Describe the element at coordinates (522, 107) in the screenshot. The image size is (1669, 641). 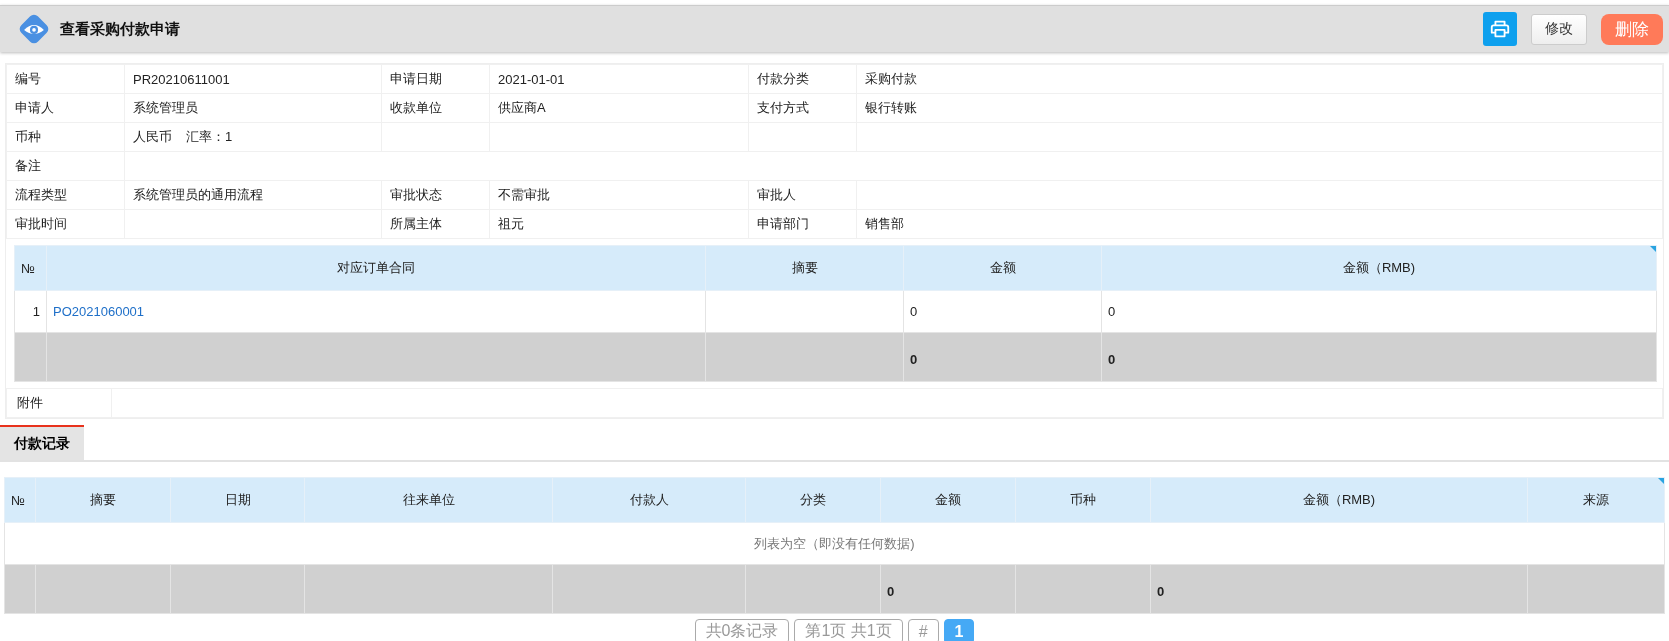
I see `field-value: 供应商A` at that location.